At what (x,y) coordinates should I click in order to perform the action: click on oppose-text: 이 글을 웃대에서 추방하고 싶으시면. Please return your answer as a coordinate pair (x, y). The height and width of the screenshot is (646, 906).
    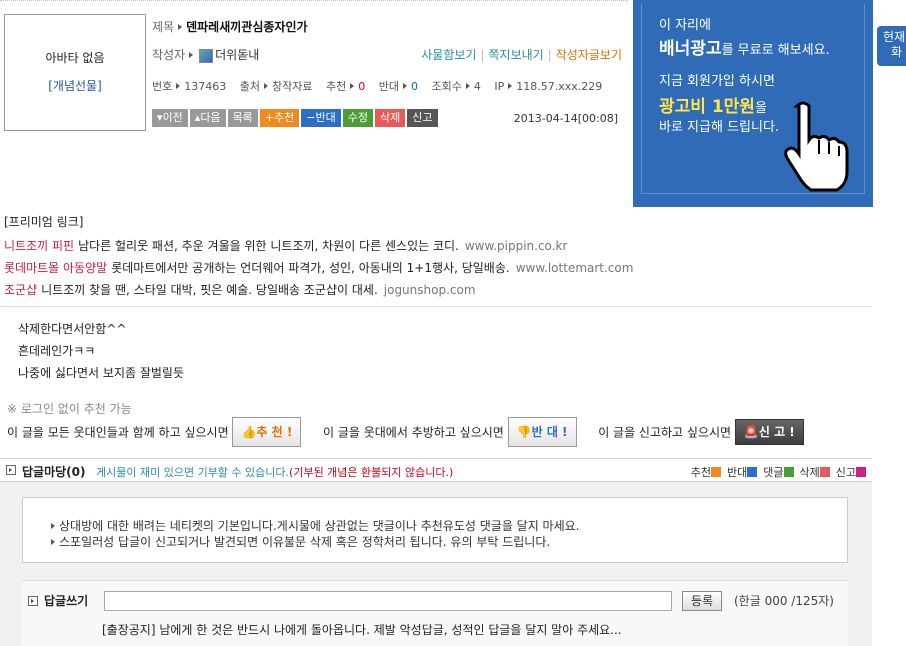
    Looking at the image, I should click on (413, 432).